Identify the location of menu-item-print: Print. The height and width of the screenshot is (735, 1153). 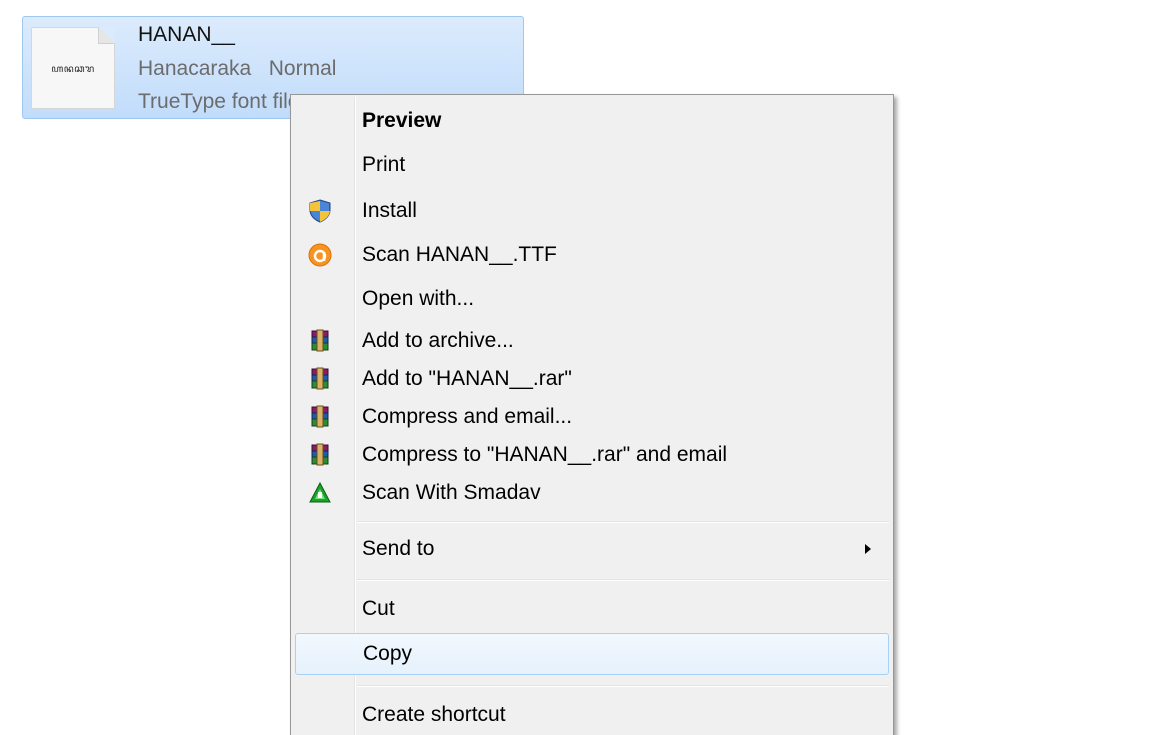
(592, 165).